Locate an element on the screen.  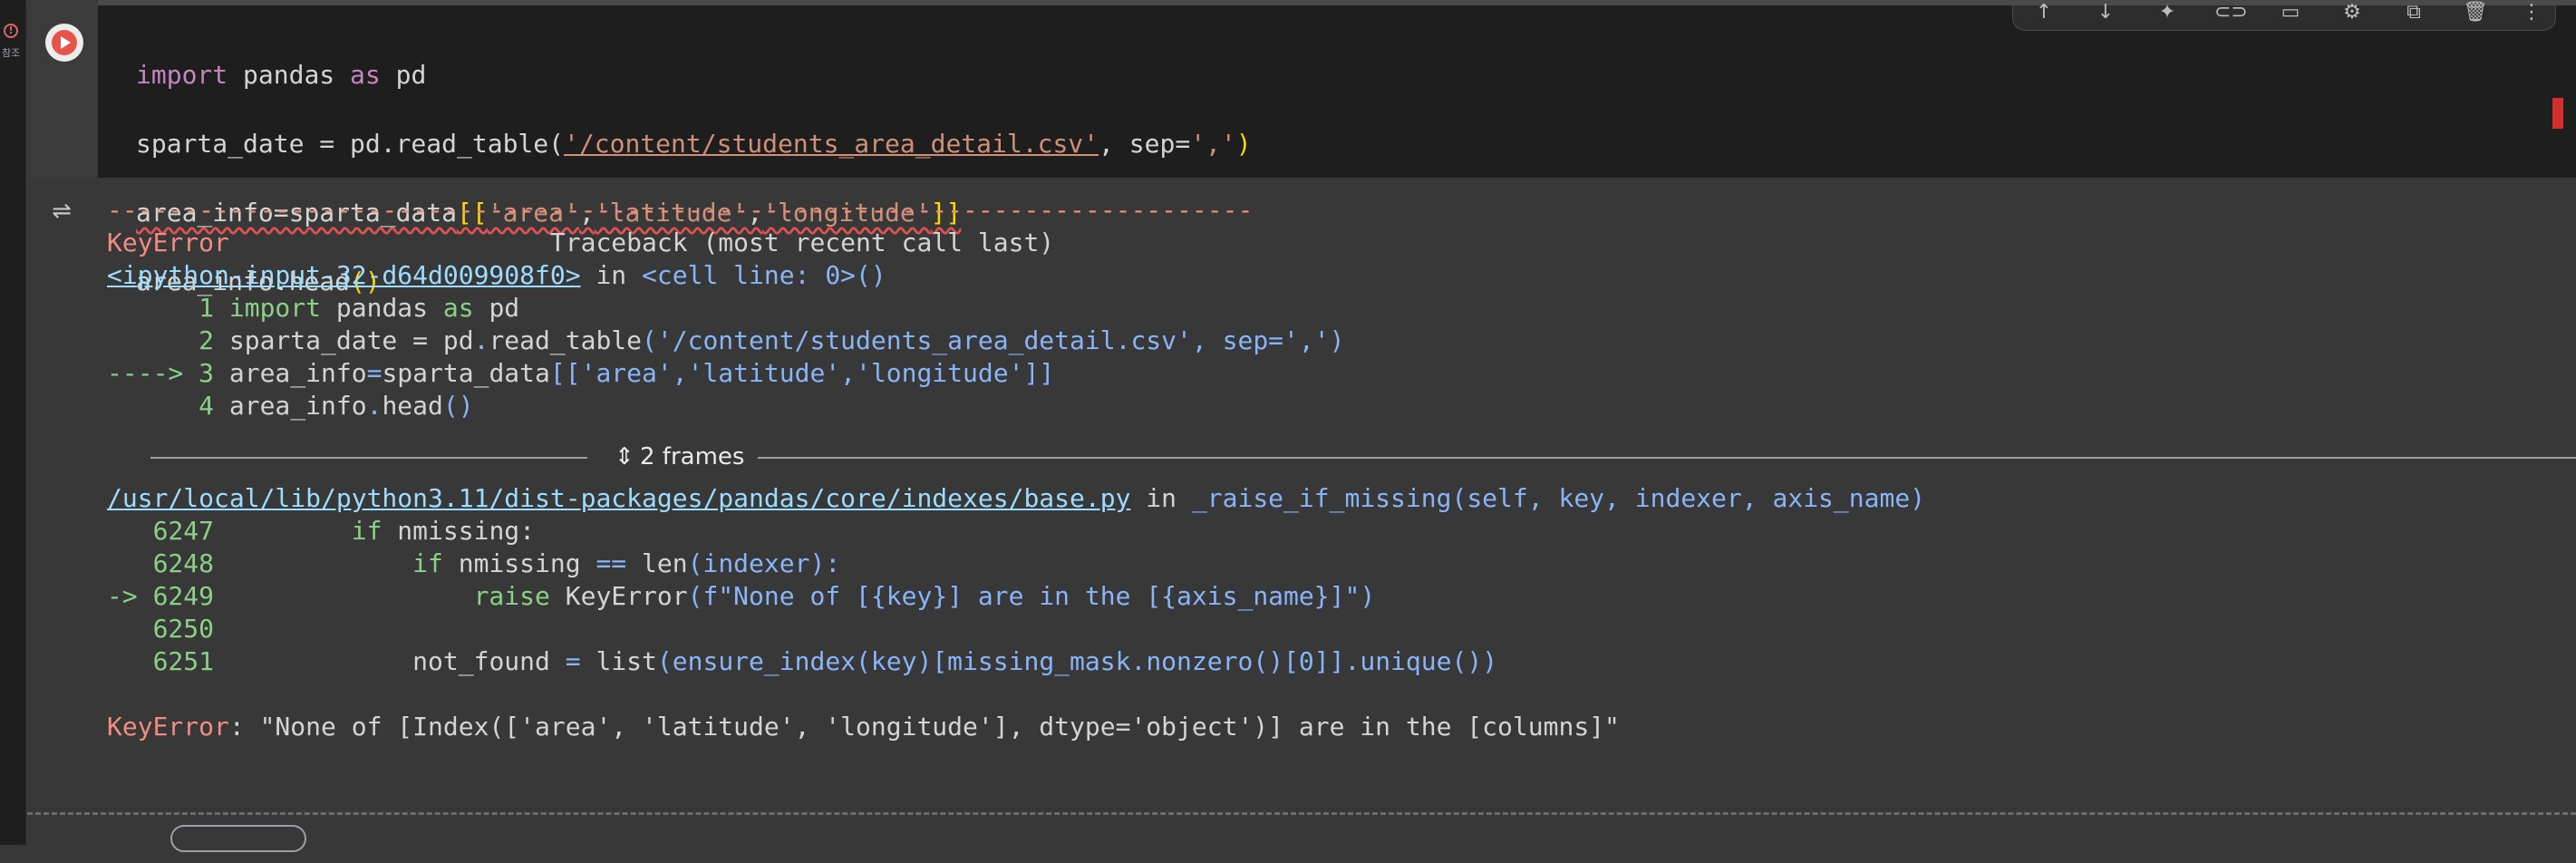
left-gutter: ! 참조 is located at coordinates (13, 422).